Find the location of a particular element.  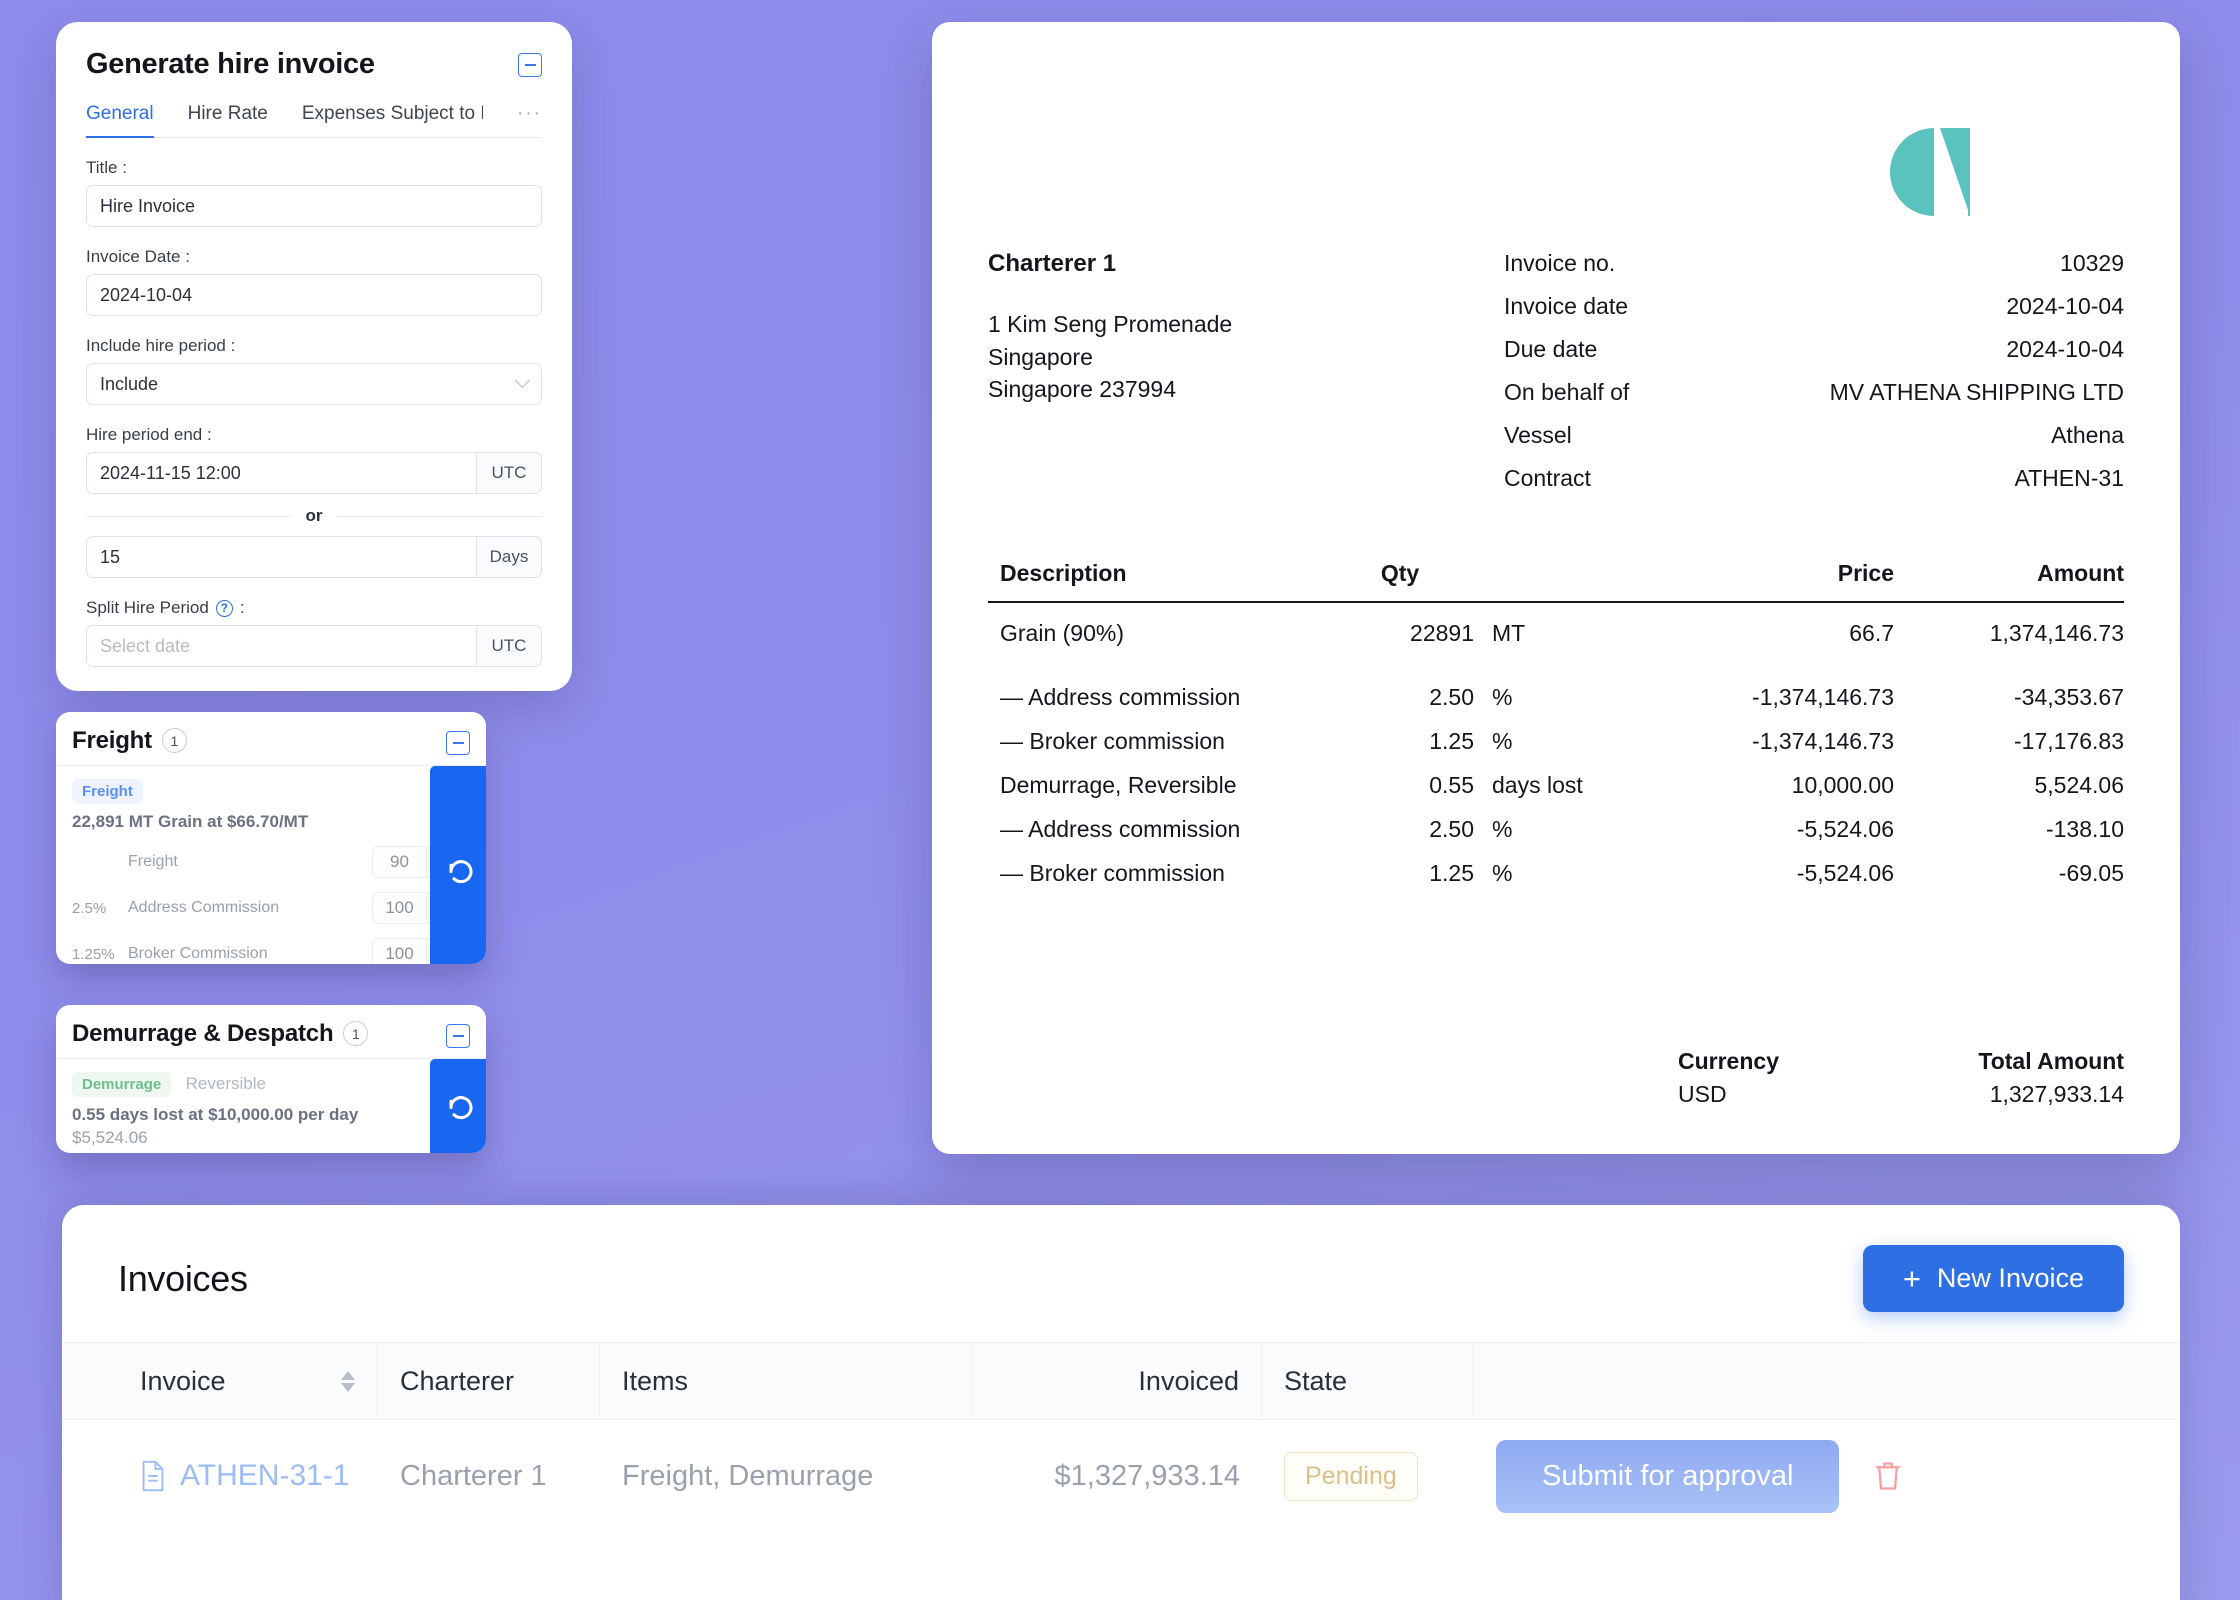

include-hire-period-select: Include is located at coordinates (314, 384).